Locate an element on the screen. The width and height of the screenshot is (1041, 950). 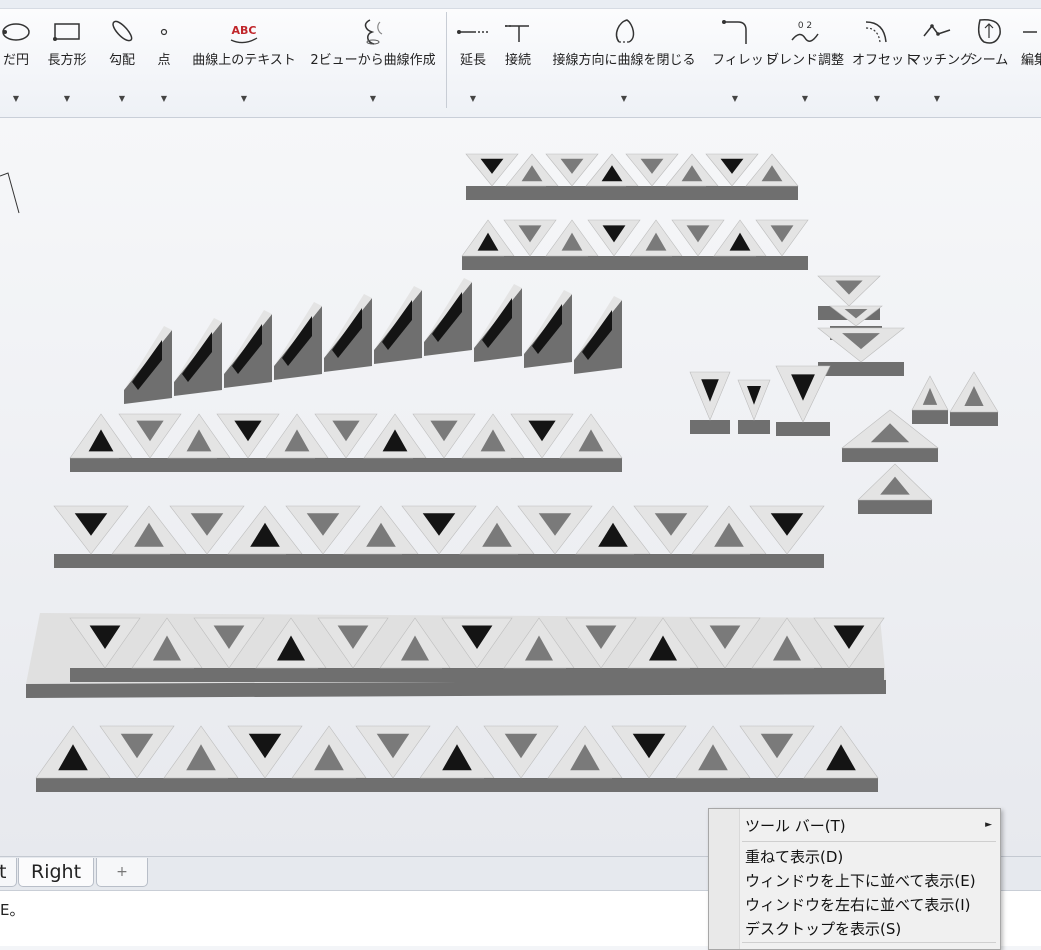
point-tool-button: 点 ▼ is located at coordinates (164, 62).